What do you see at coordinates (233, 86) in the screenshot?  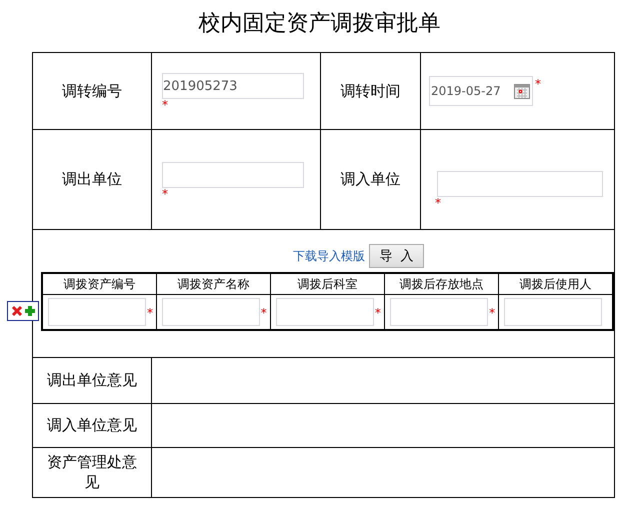 I see `input-field: 201905273` at bounding box center [233, 86].